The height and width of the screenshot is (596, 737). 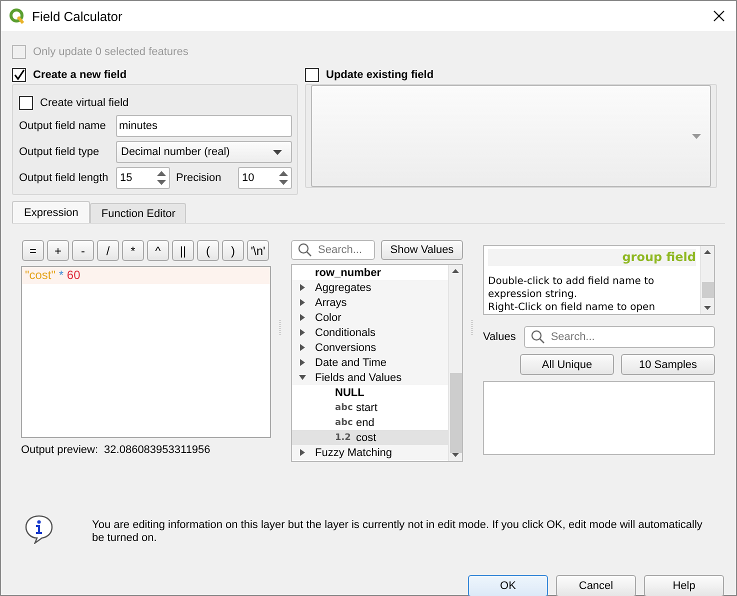 I want to click on tree-item: row_number, so click(x=348, y=272).